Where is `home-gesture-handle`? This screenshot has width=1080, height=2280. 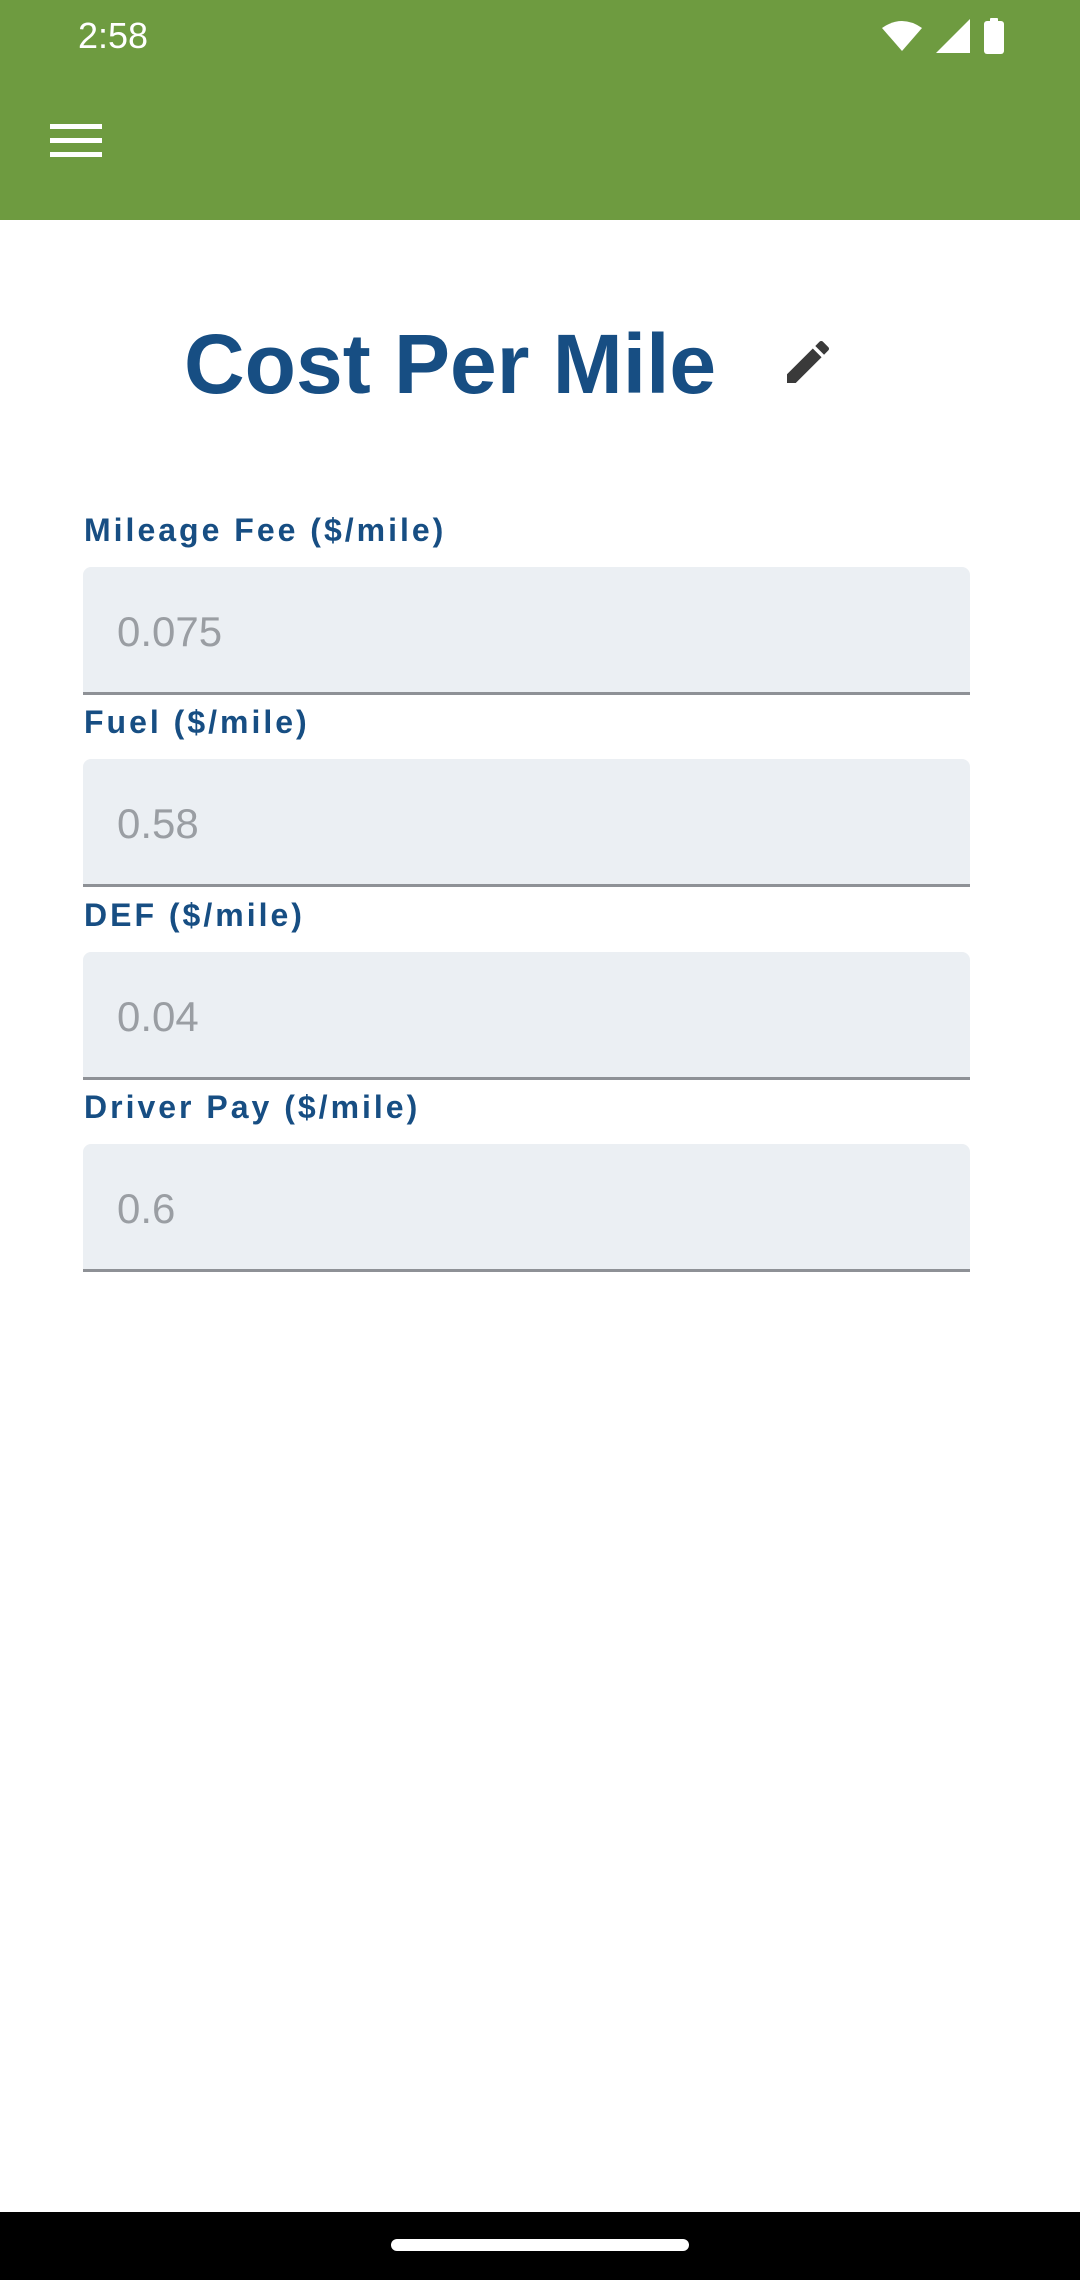
home-gesture-handle is located at coordinates (540, 2245).